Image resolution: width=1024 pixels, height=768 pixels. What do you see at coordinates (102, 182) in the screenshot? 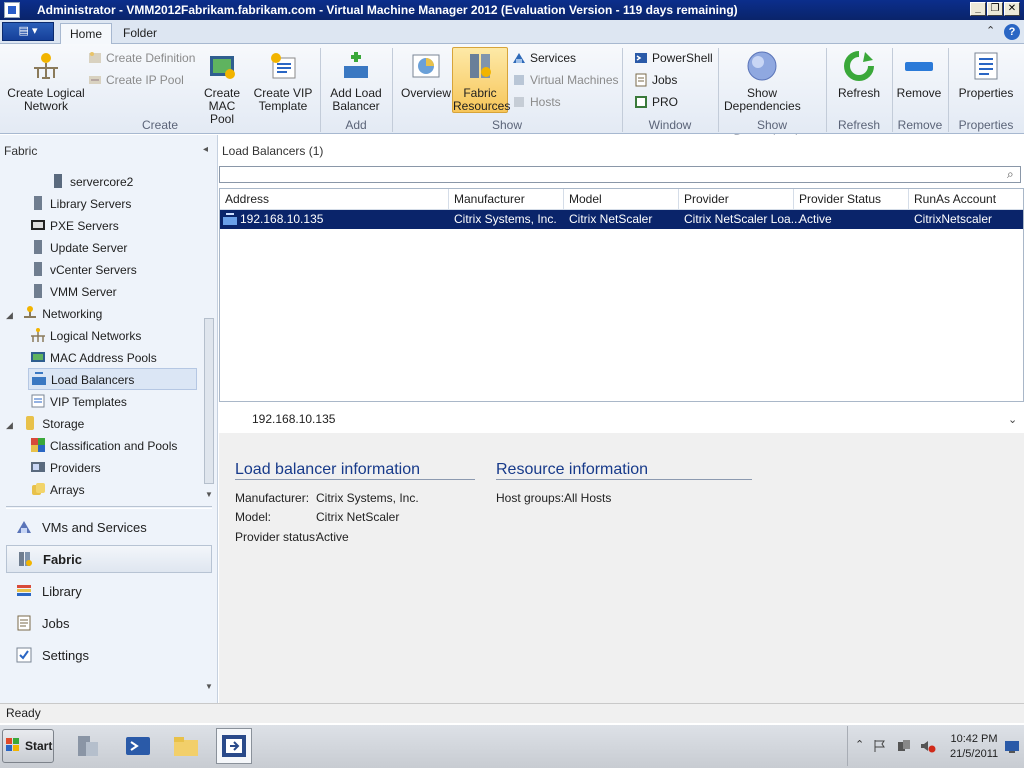
I see `tree-label: servercore2` at bounding box center [102, 182].